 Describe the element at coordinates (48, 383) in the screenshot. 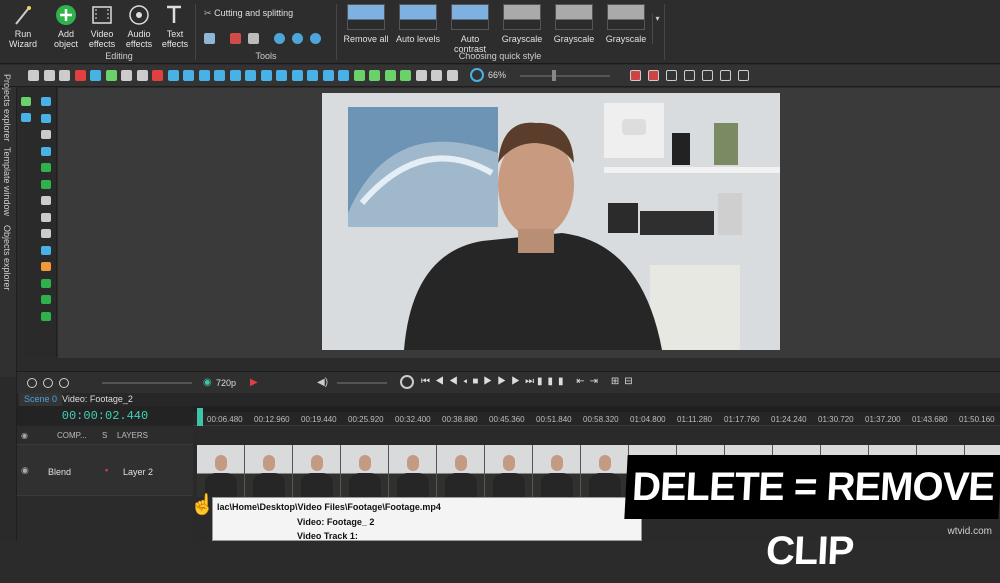

I see `zoom-out-icon` at that location.